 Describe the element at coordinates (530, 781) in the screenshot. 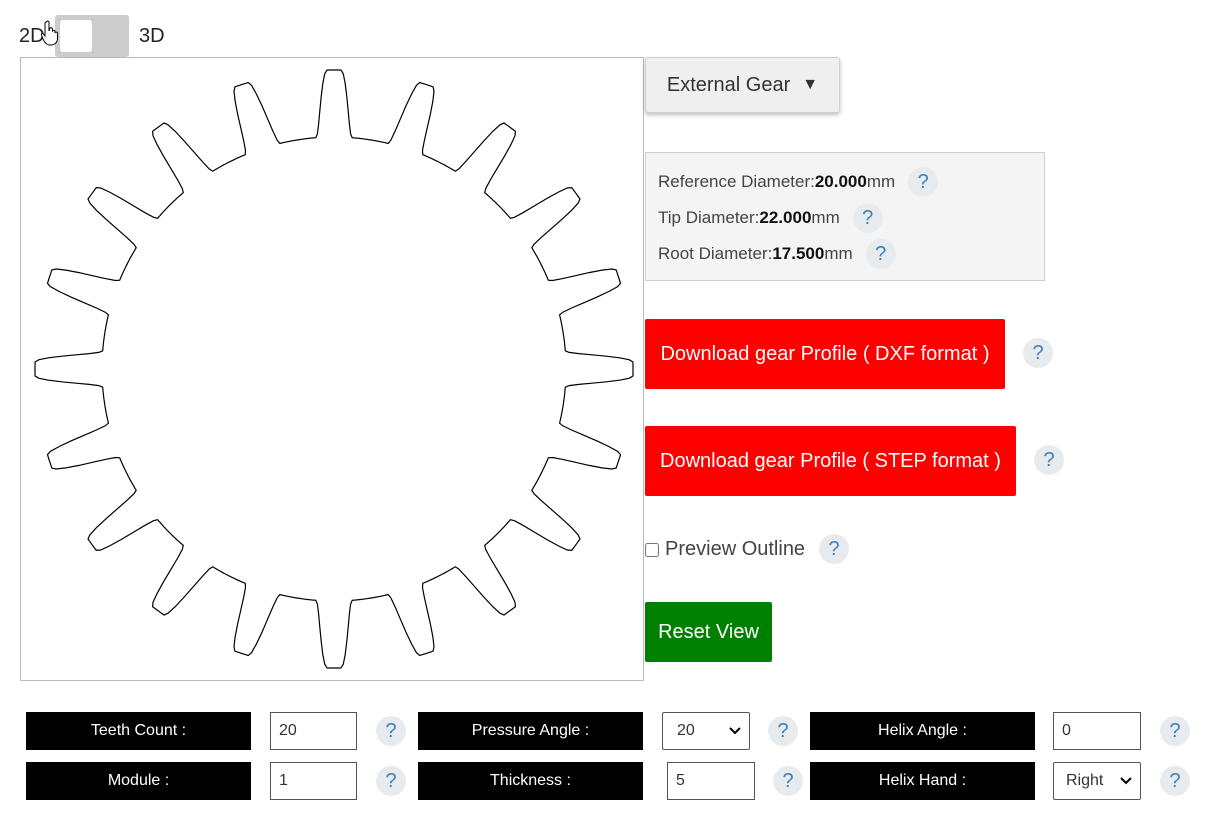

I see `thickness-label: Thickness :` at that location.